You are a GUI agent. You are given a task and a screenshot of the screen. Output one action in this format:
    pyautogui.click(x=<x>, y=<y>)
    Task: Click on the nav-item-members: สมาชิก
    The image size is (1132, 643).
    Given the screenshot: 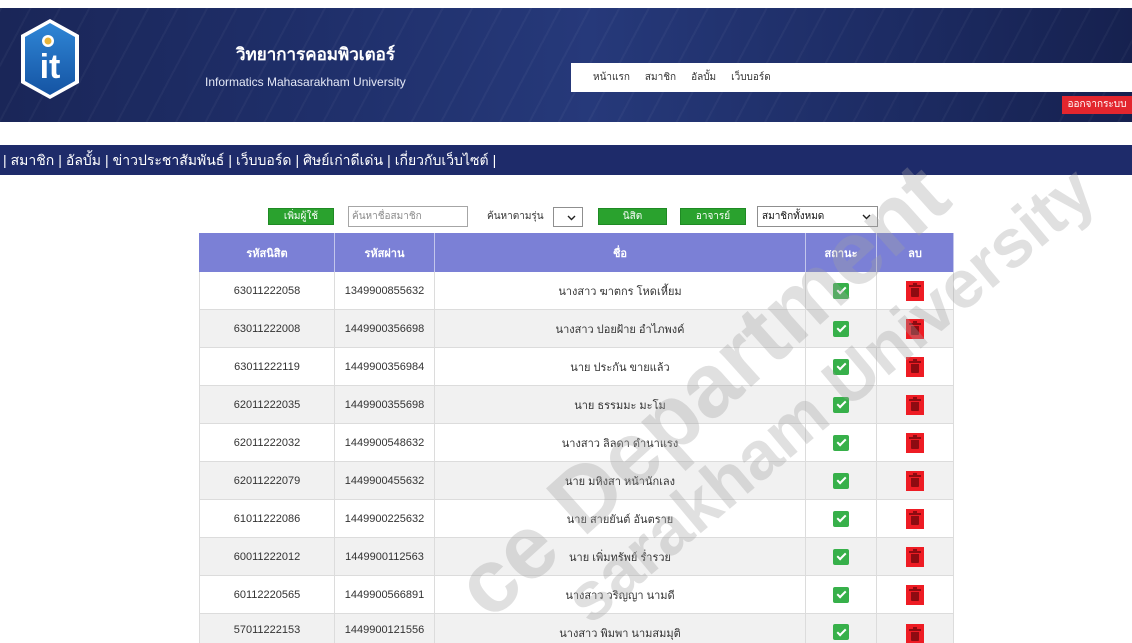 What is the action you would take?
    pyautogui.click(x=660, y=77)
    